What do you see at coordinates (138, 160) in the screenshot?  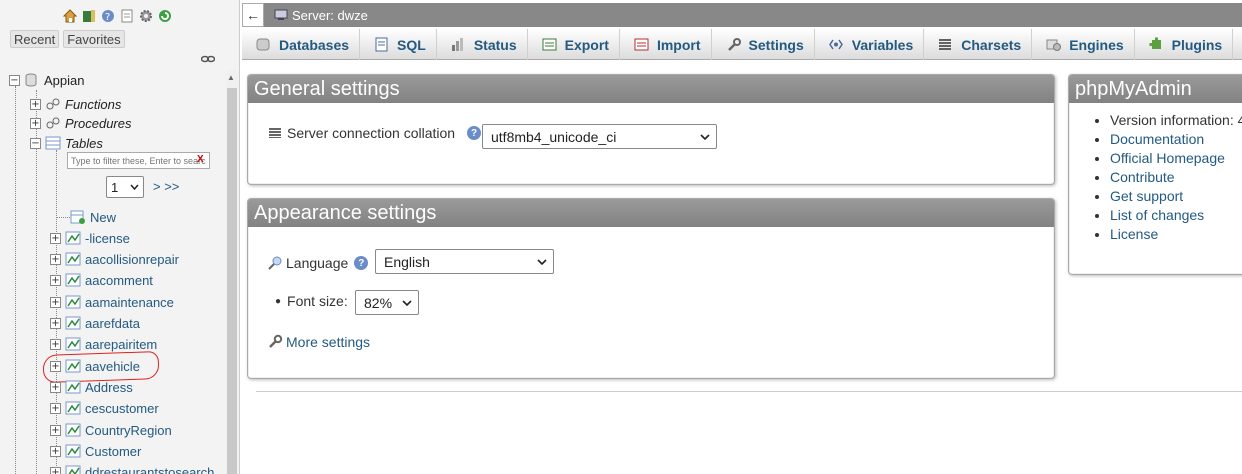 I see `table-filter-input` at bounding box center [138, 160].